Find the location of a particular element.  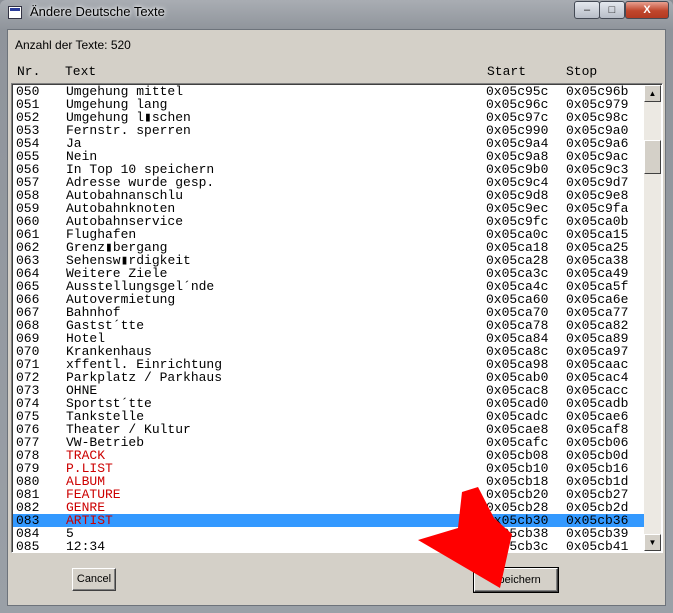

list-row: 074 Sportst´tte 0x05cad0 0x05cadb is located at coordinates (328, 403).